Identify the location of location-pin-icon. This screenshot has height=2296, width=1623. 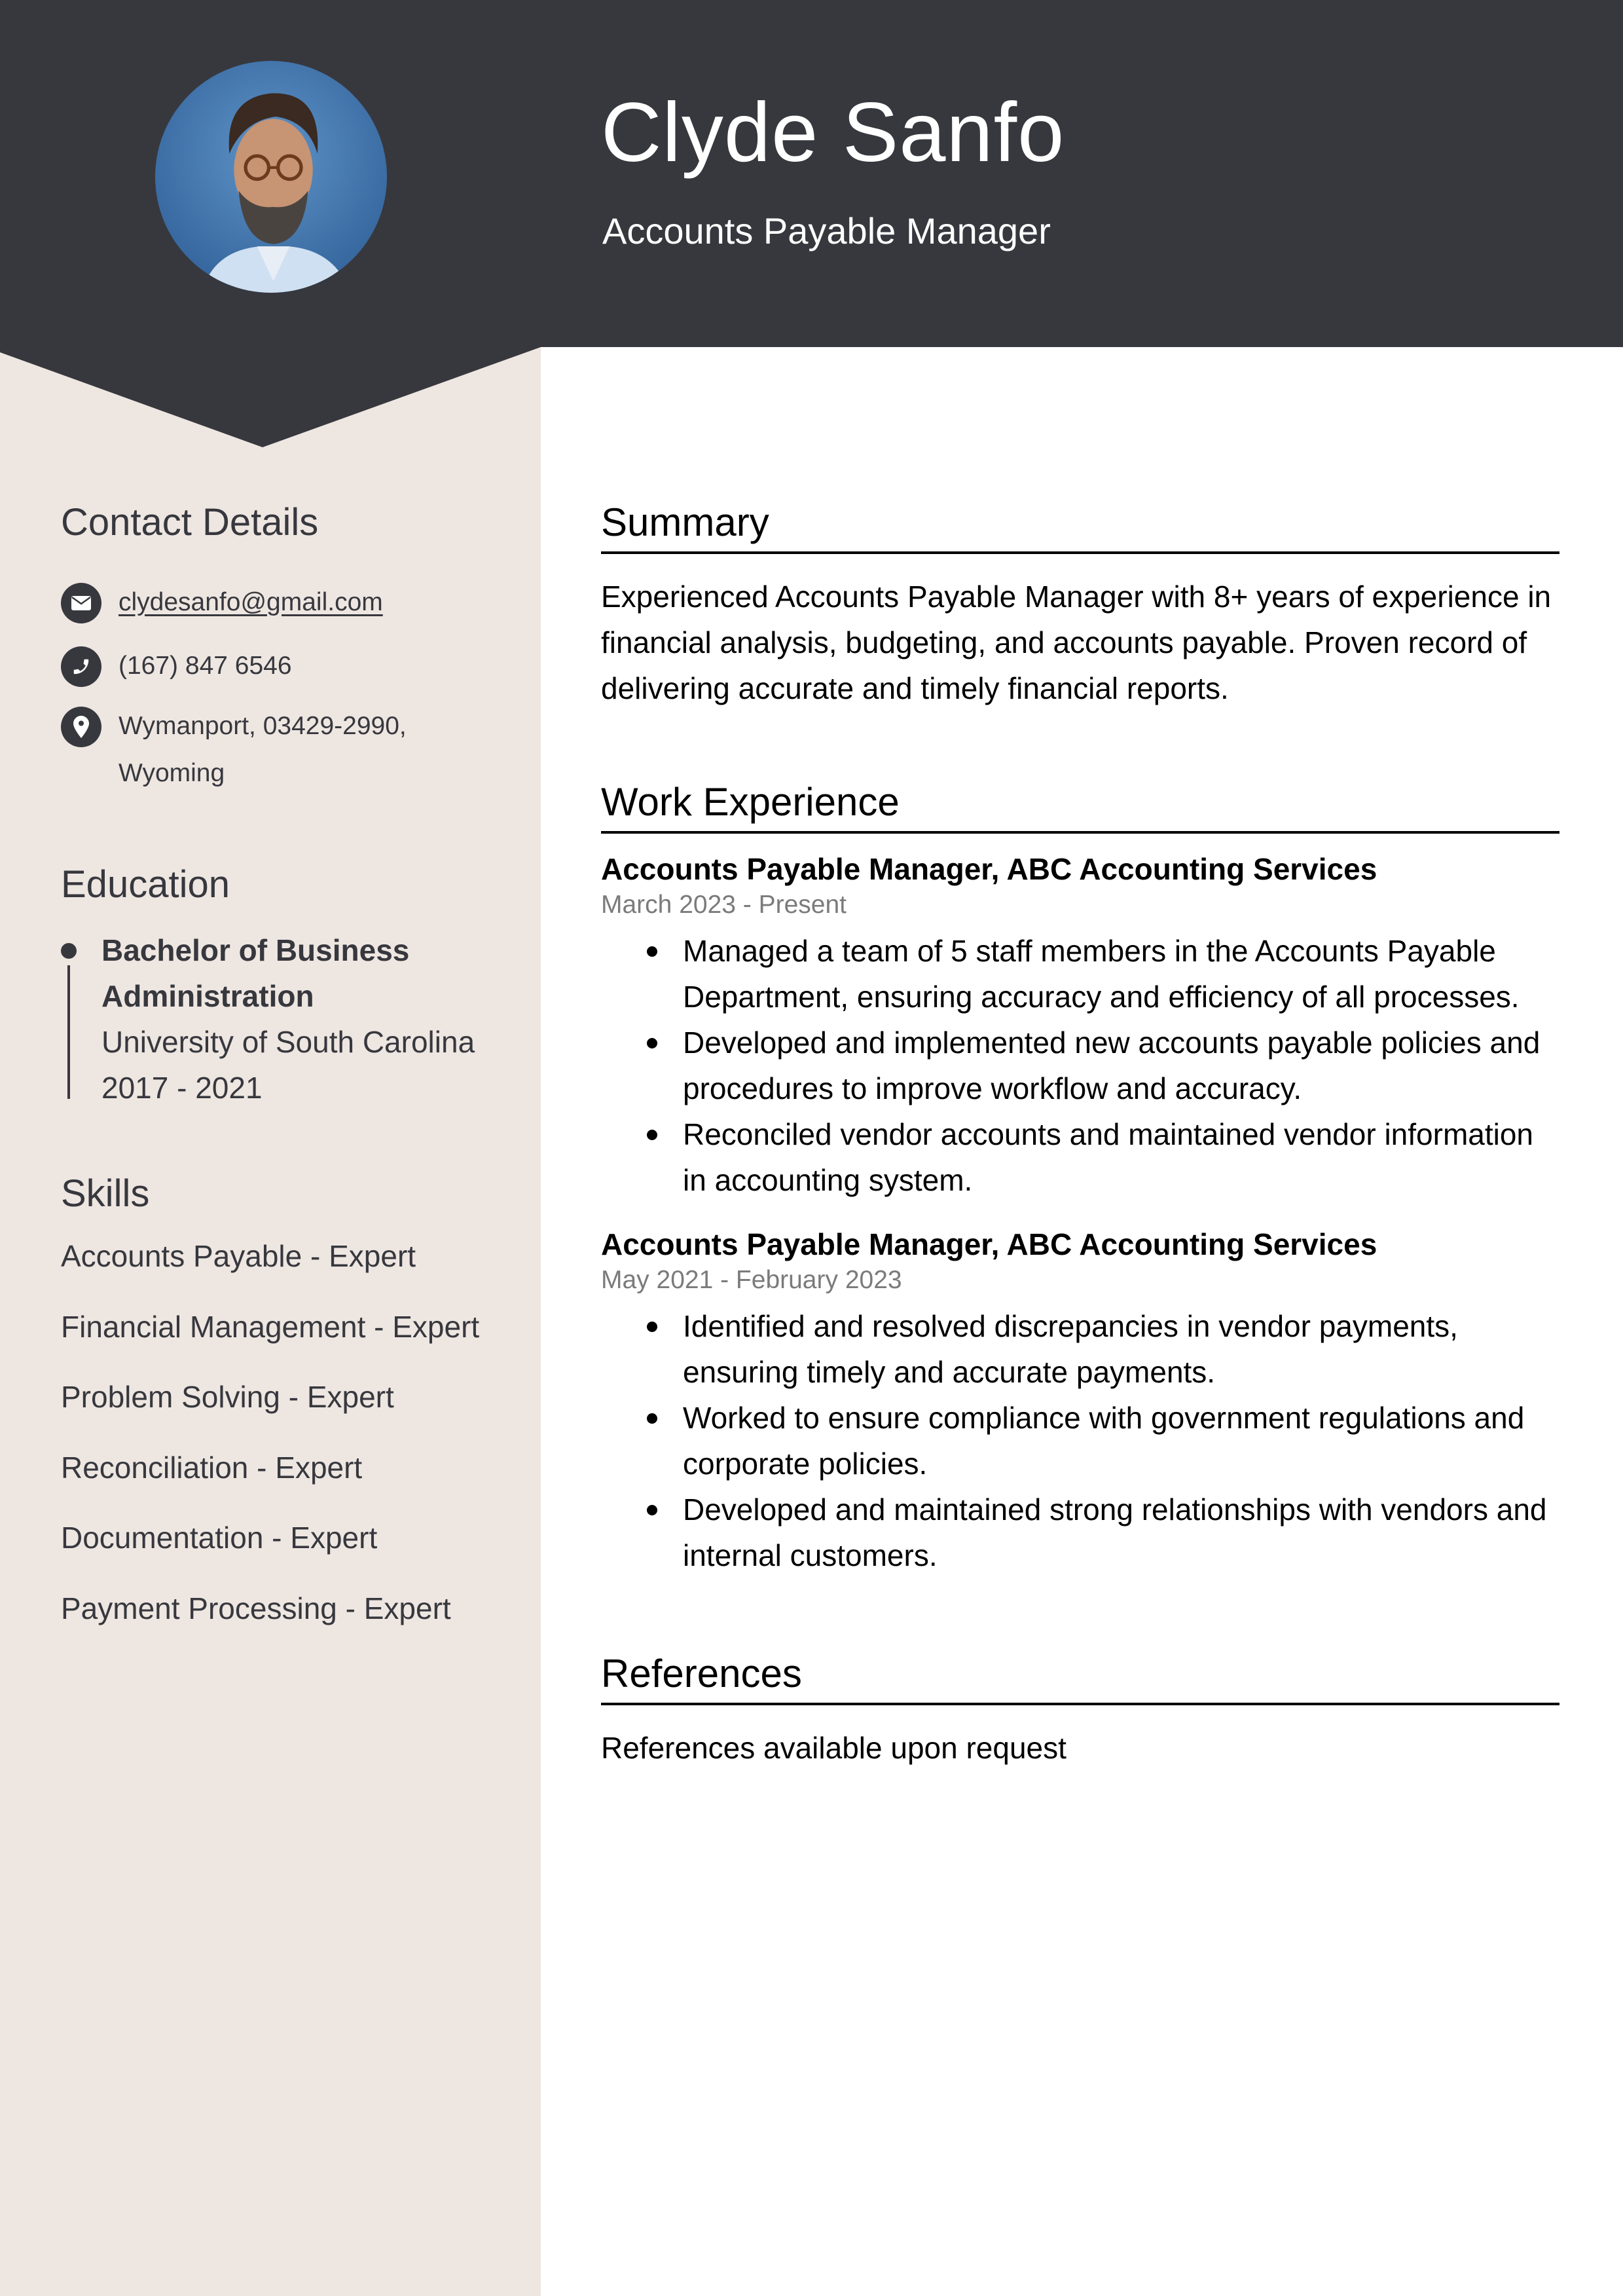
(81, 727).